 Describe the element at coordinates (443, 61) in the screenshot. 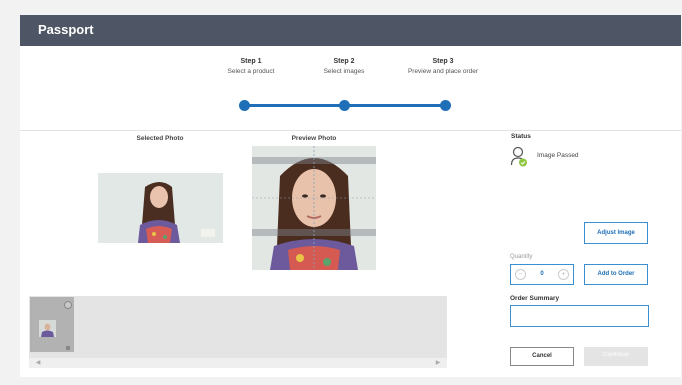

I see `step-3-number: Step 3` at that location.